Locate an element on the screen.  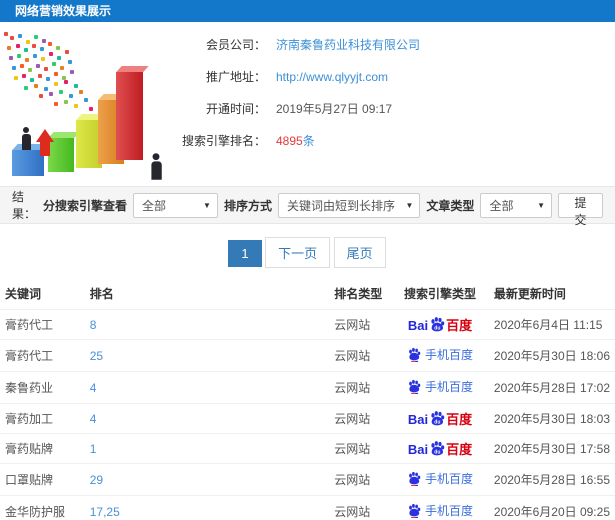
confetti-decoration is located at coordinates (6, 34).